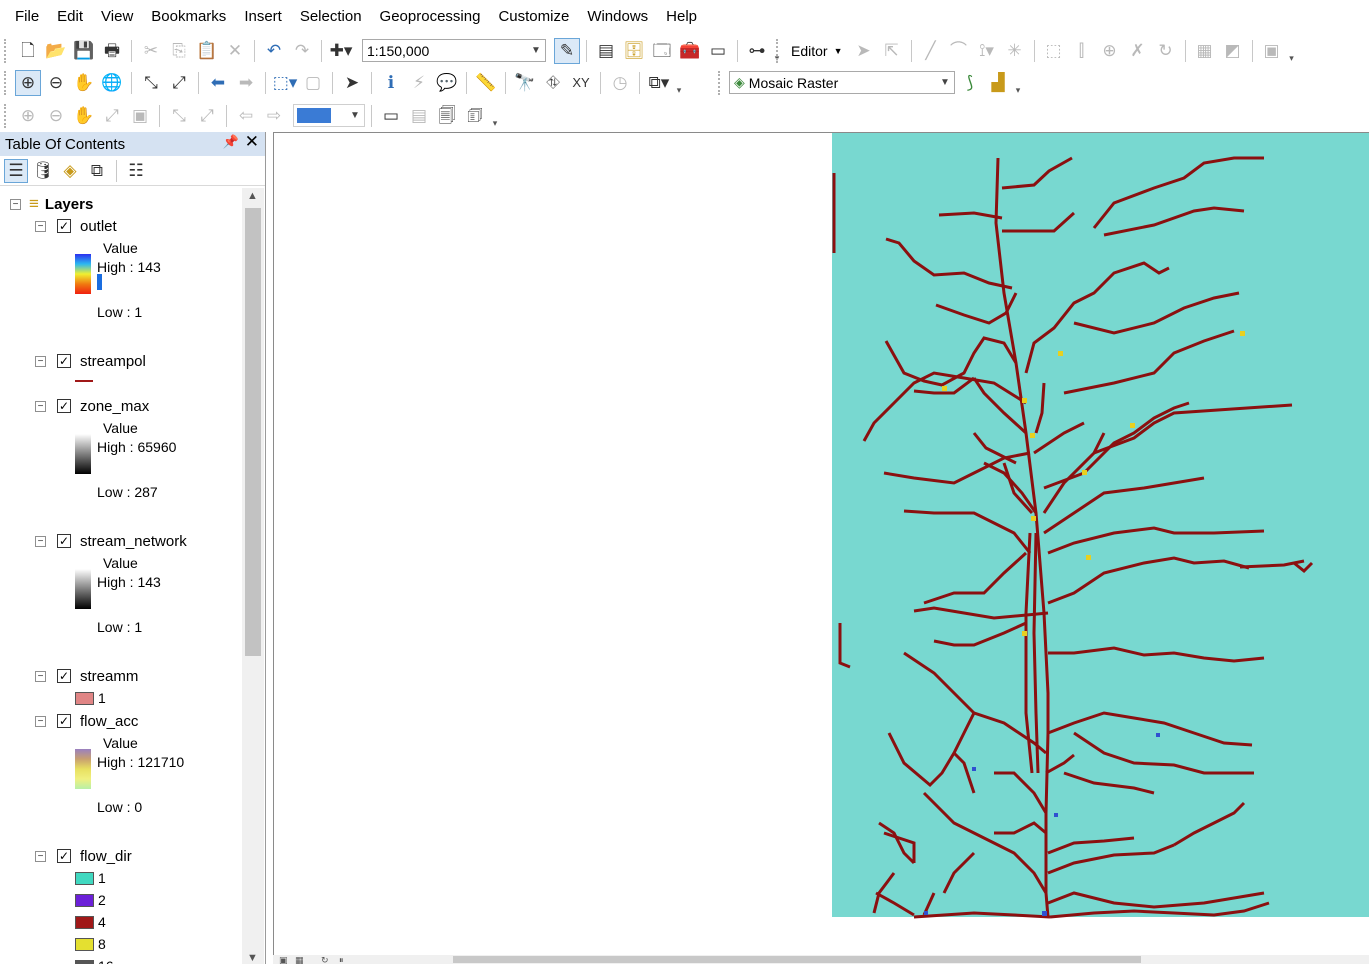 This screenshot has height=964, width=1369. I want to click on list-by-drawing-order-icon: ☰, so click(16, 170).